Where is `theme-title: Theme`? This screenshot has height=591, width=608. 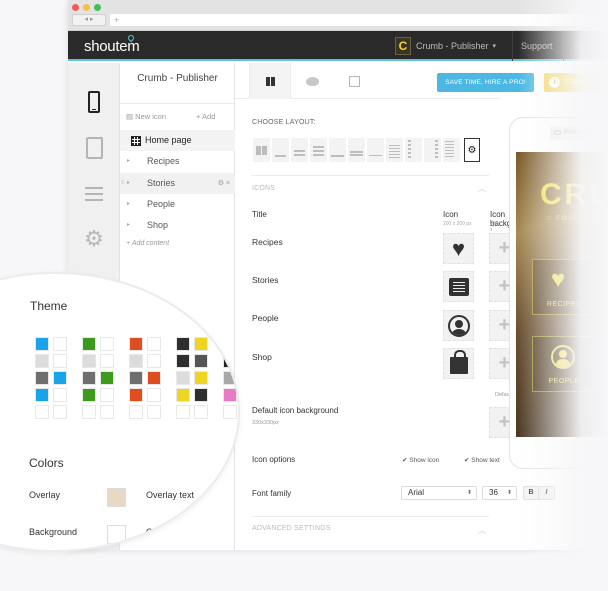
theme-title: Theme is located at coordinates (49, 306).